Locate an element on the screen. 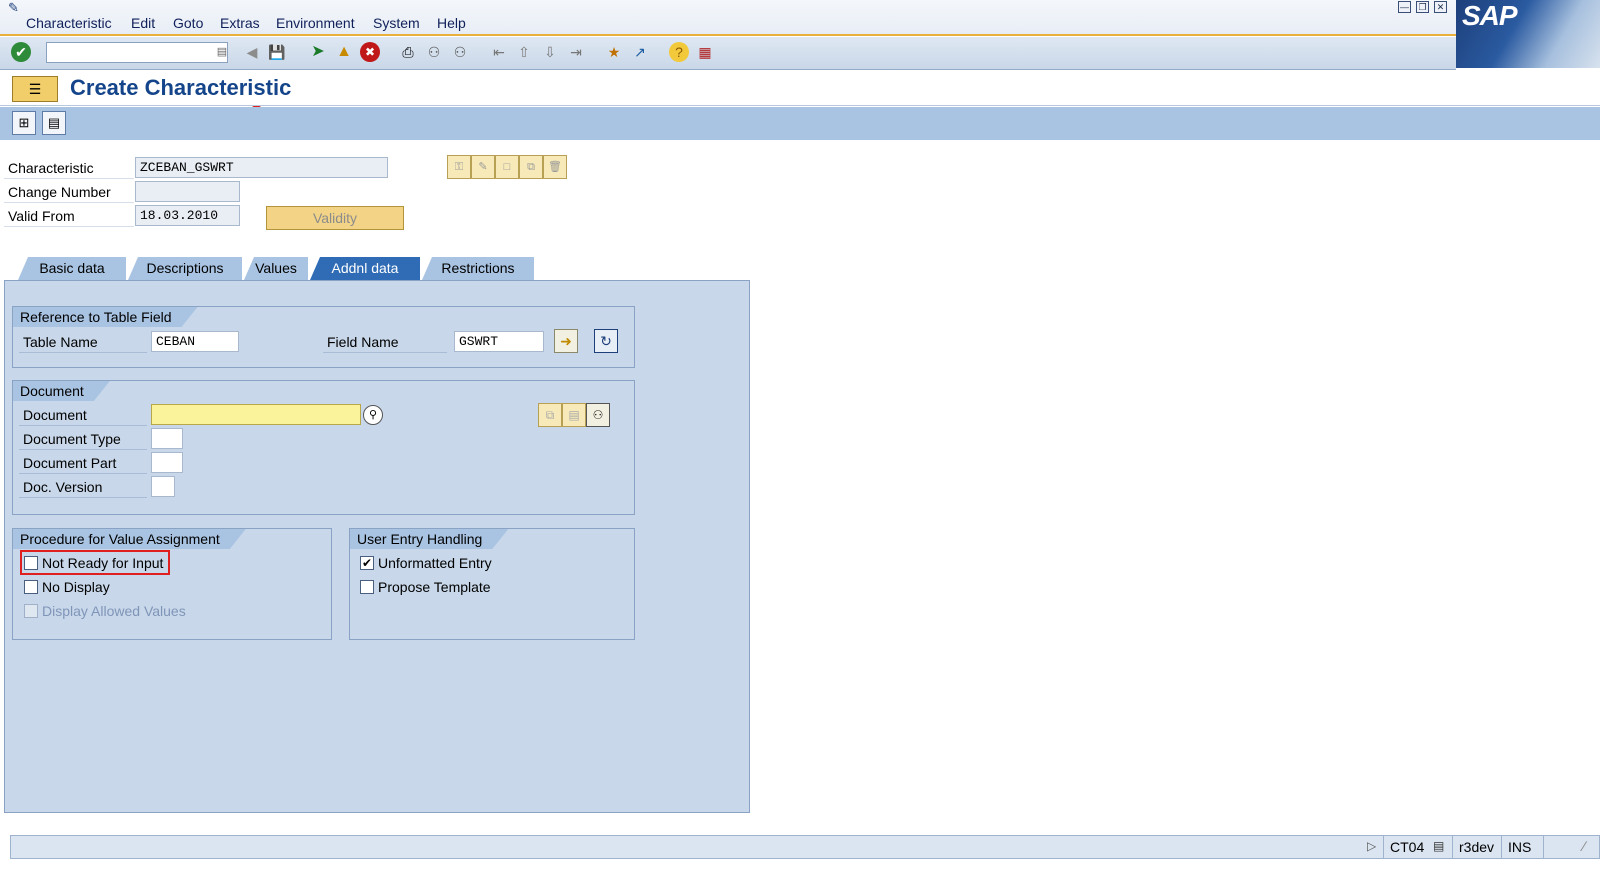 This screenshot has width=1600, height=871. procedure-group-title: Procedure for Value Assignment is located at coordinates (129, 539).